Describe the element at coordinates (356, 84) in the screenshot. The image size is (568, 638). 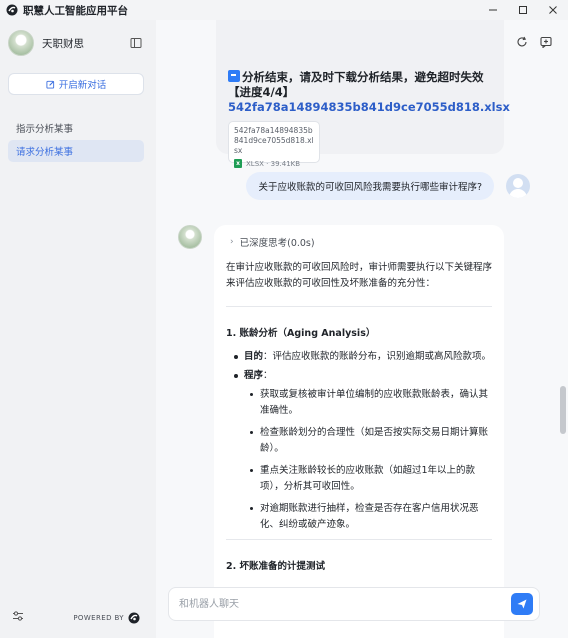
I see `notice-text: 分析结束，请及时下载分析结果，避免超时失效【进度4/4】` at that location.